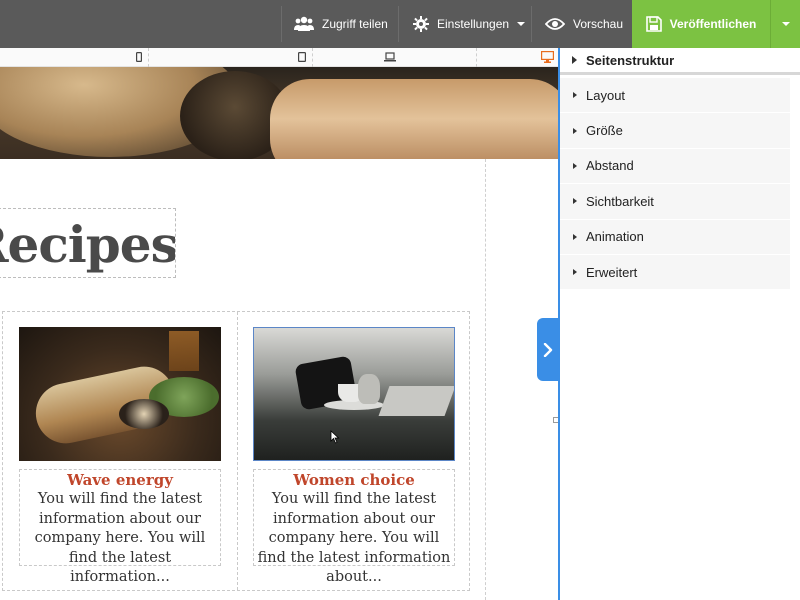 This screenshot has height=600, width=800. Describe the element at coordinates (675, 166) in the screenshot. I see `panel-section-spacing: Abstand` at that location.